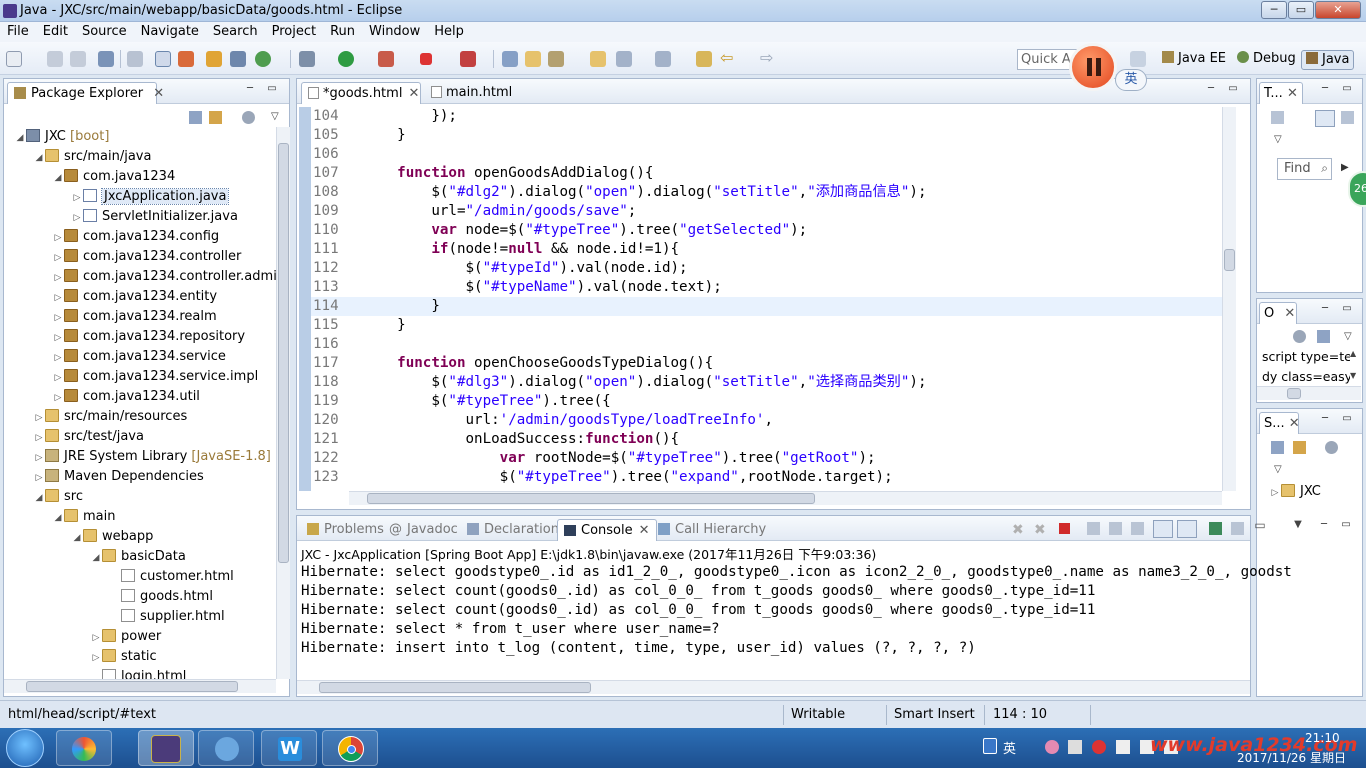 Image resolution: width=1366 pixels, height=768 pixels. I want to click on tree-item: ◢ basicData, so click(138, 557).